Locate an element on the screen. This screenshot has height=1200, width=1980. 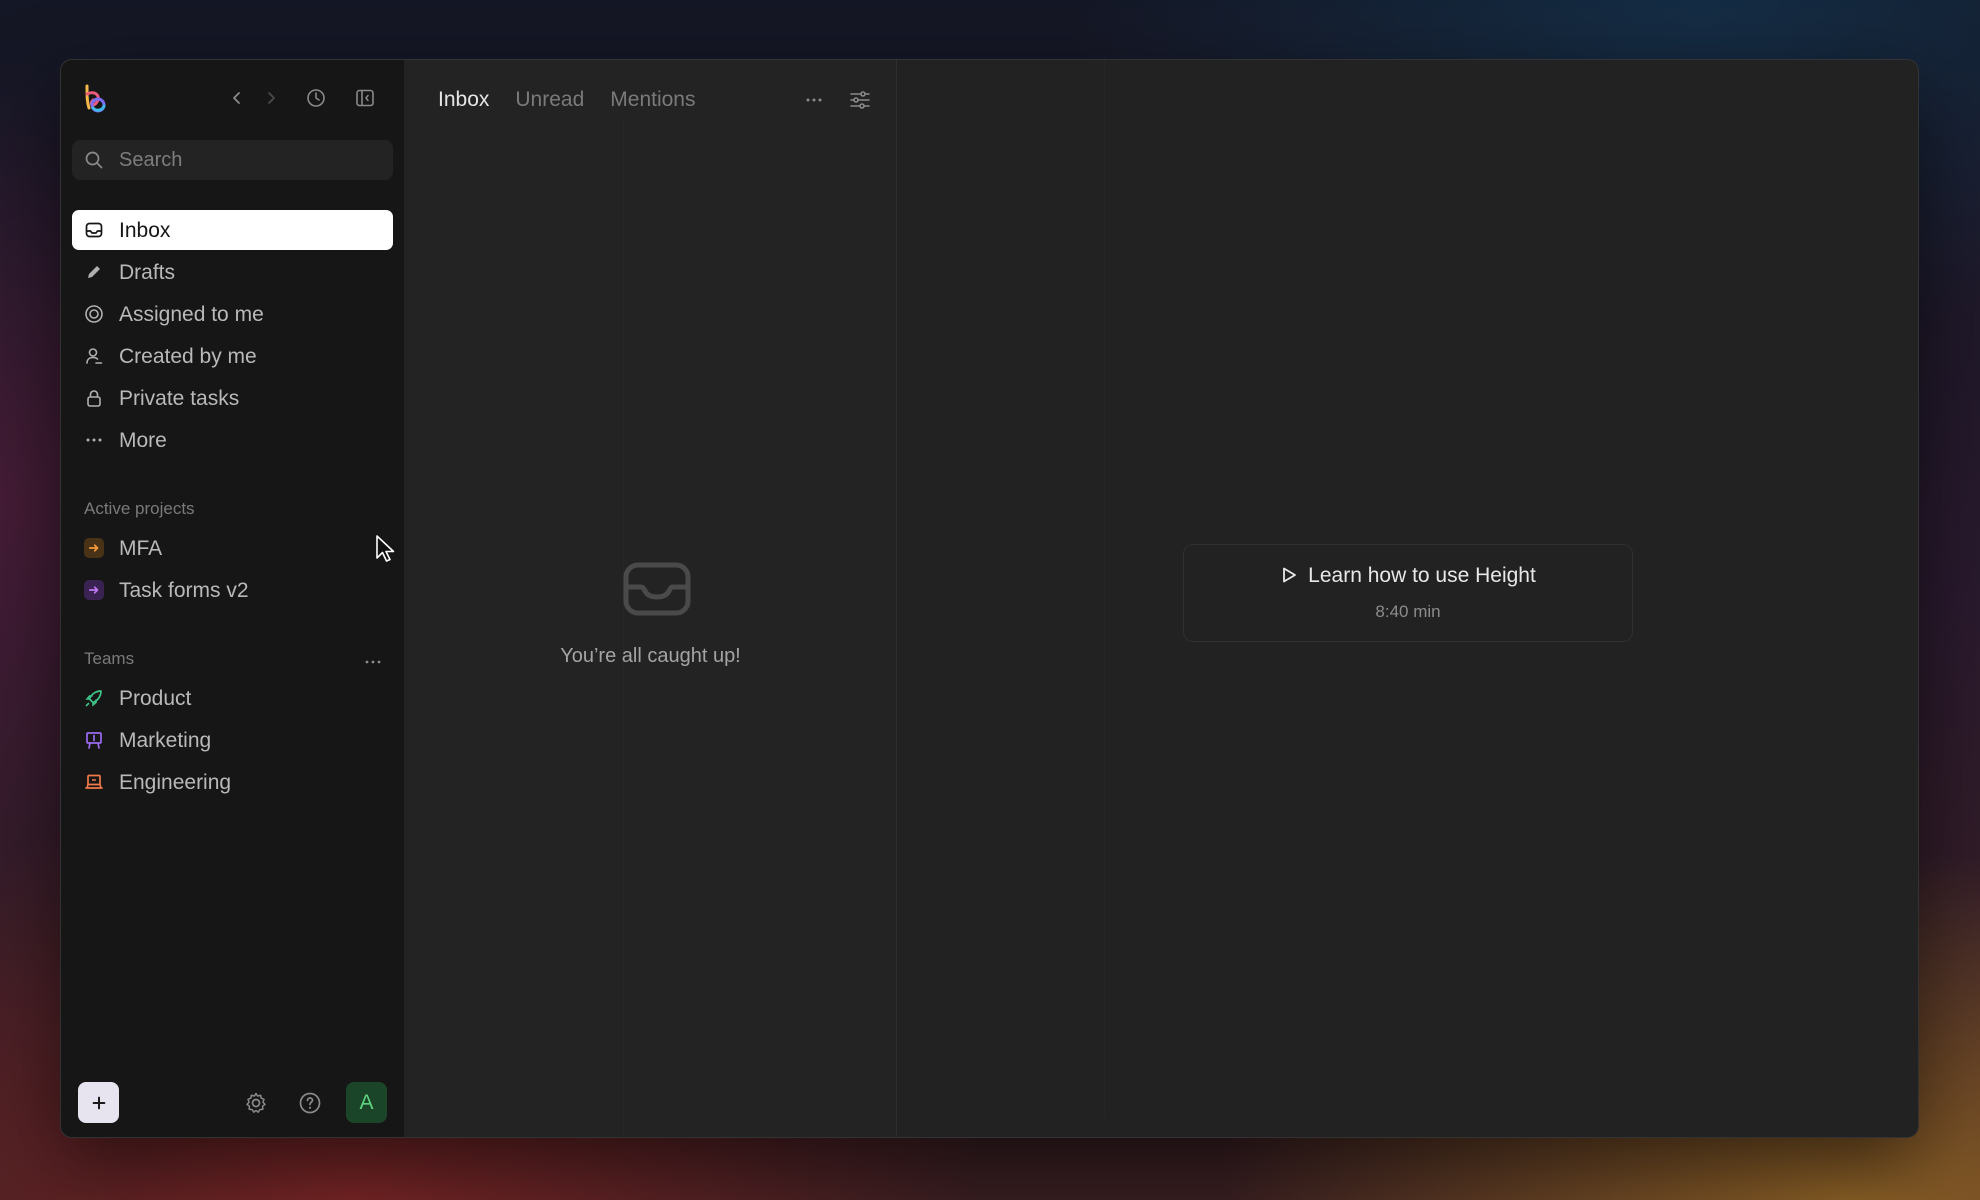
sidebar-item-assigned-to-me: Assigned to me is located at coordinates (232, 314).